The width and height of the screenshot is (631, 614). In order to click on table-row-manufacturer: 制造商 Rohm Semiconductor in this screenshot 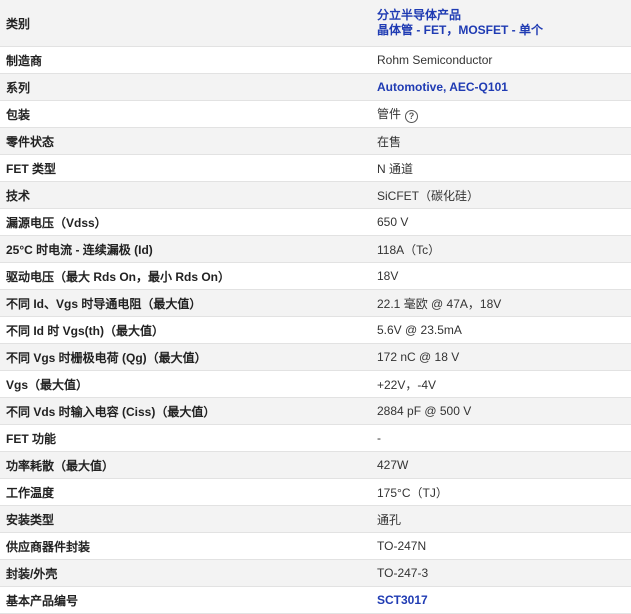, I will do `click(315, 60)`.